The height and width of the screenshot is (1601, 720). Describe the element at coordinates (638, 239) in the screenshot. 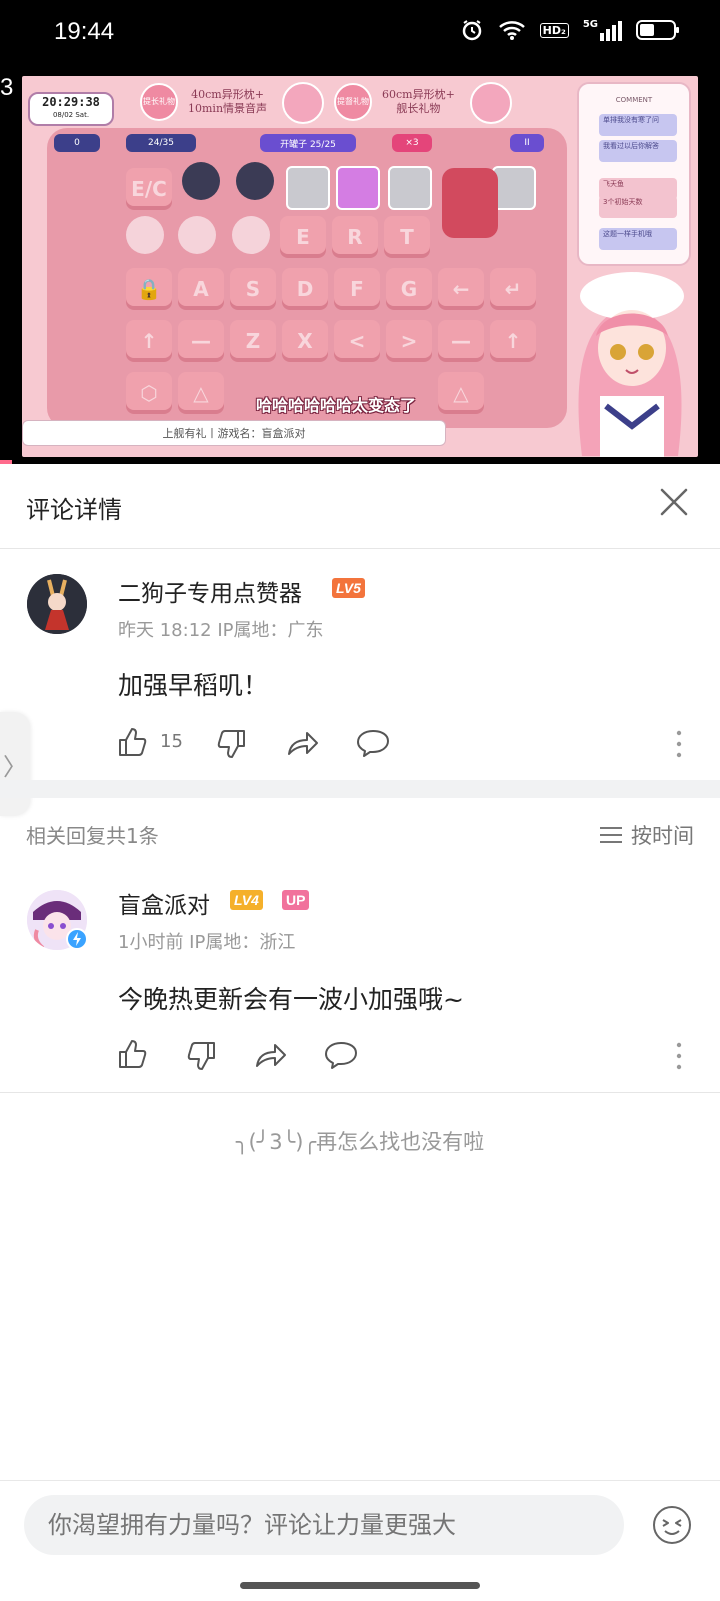

I see `chat-line: 这题一样手机哦` at that location.